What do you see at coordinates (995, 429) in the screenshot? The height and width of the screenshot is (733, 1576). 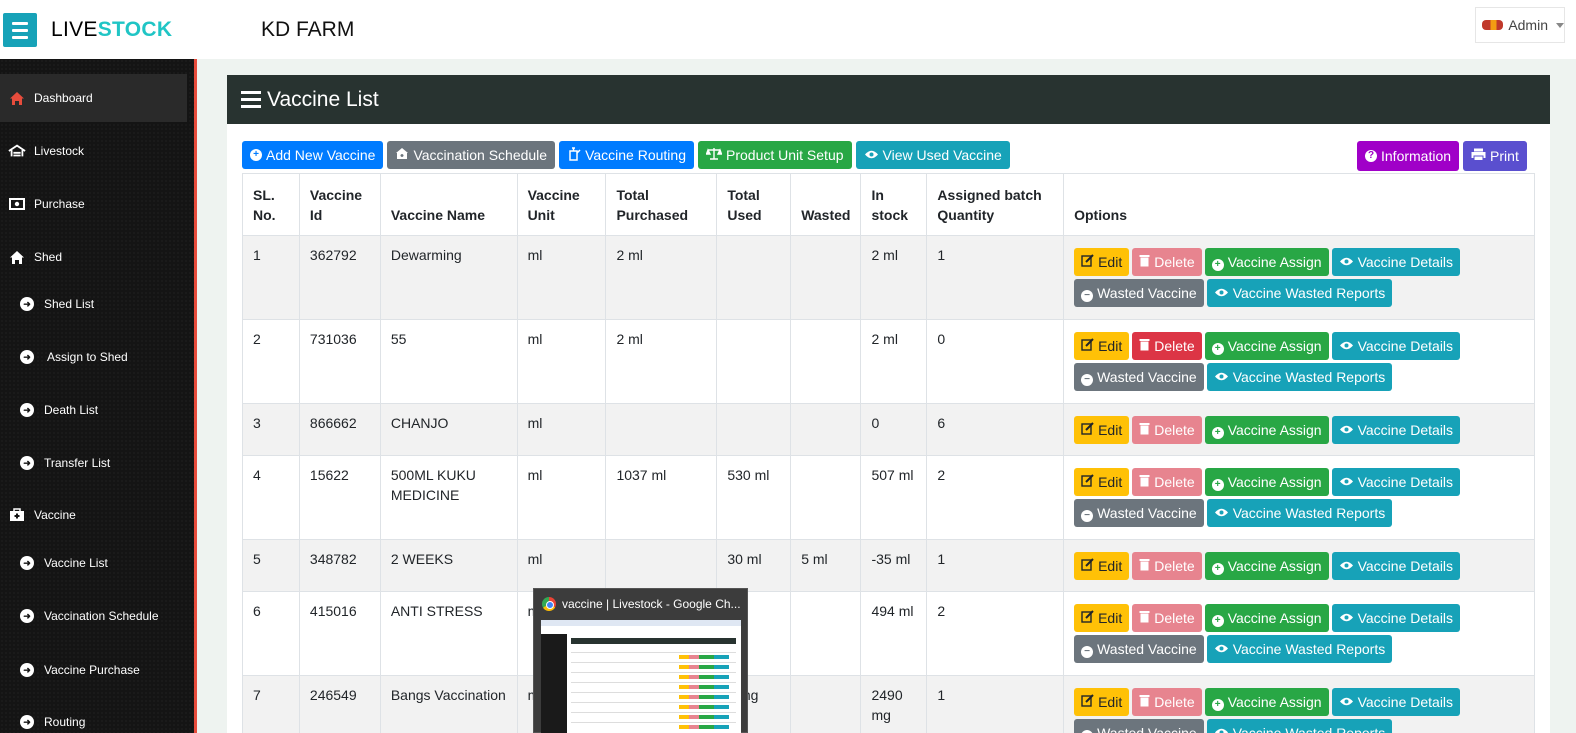 I see `table-cell-batch: 6` at bounding box center [995, 429].